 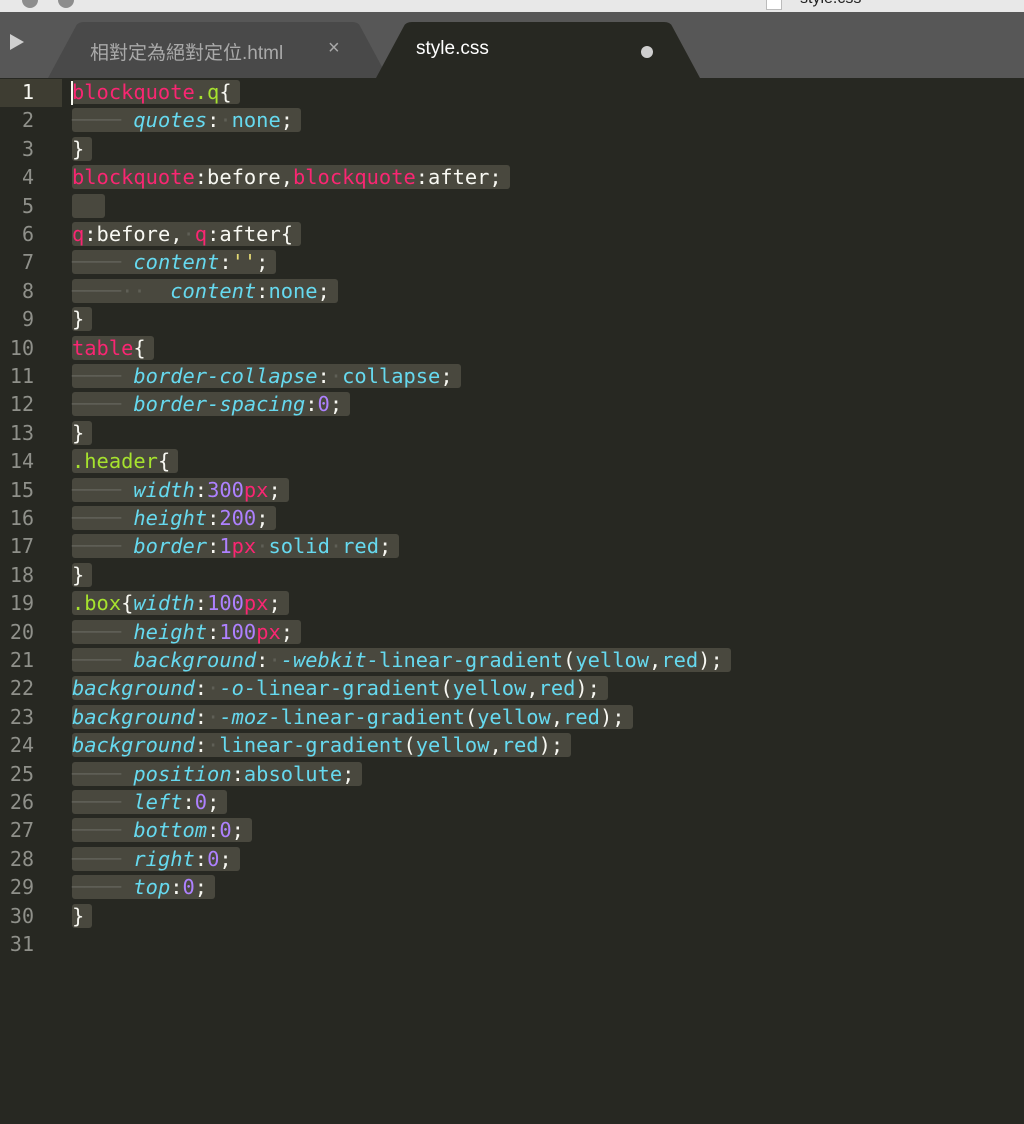 What do you see at coordinates (205, 291) in the screenshot?
I see `line-code: ────·· content:none;` at bounding box center [205, 291].